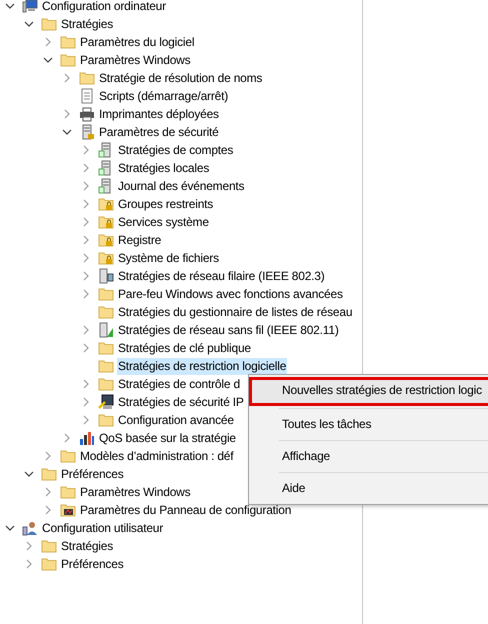  I want to click on tree-item: Paramètres de sécurité, so click(159, 132).